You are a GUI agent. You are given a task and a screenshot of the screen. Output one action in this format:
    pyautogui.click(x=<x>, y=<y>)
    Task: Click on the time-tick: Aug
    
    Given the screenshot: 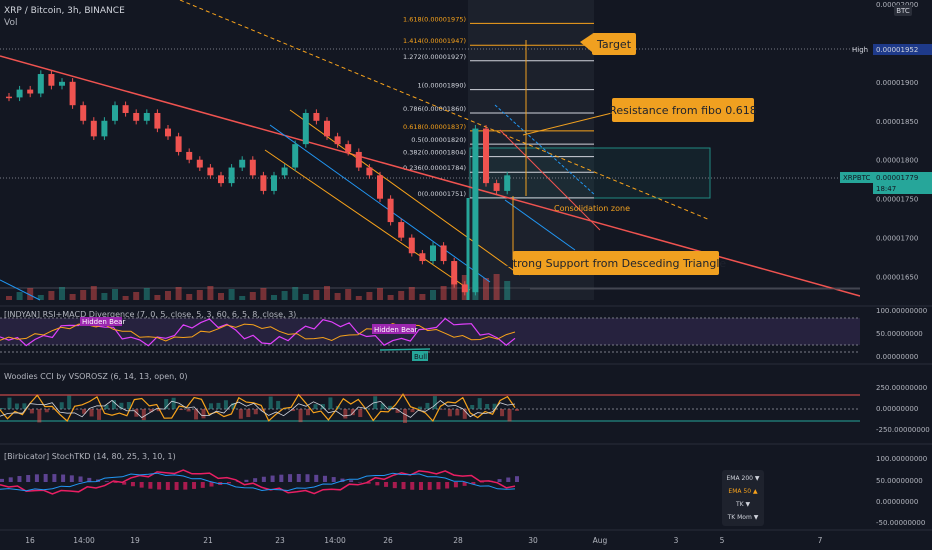 What is the action you would take?
    pyautogui.click(x=600, y=540)
    